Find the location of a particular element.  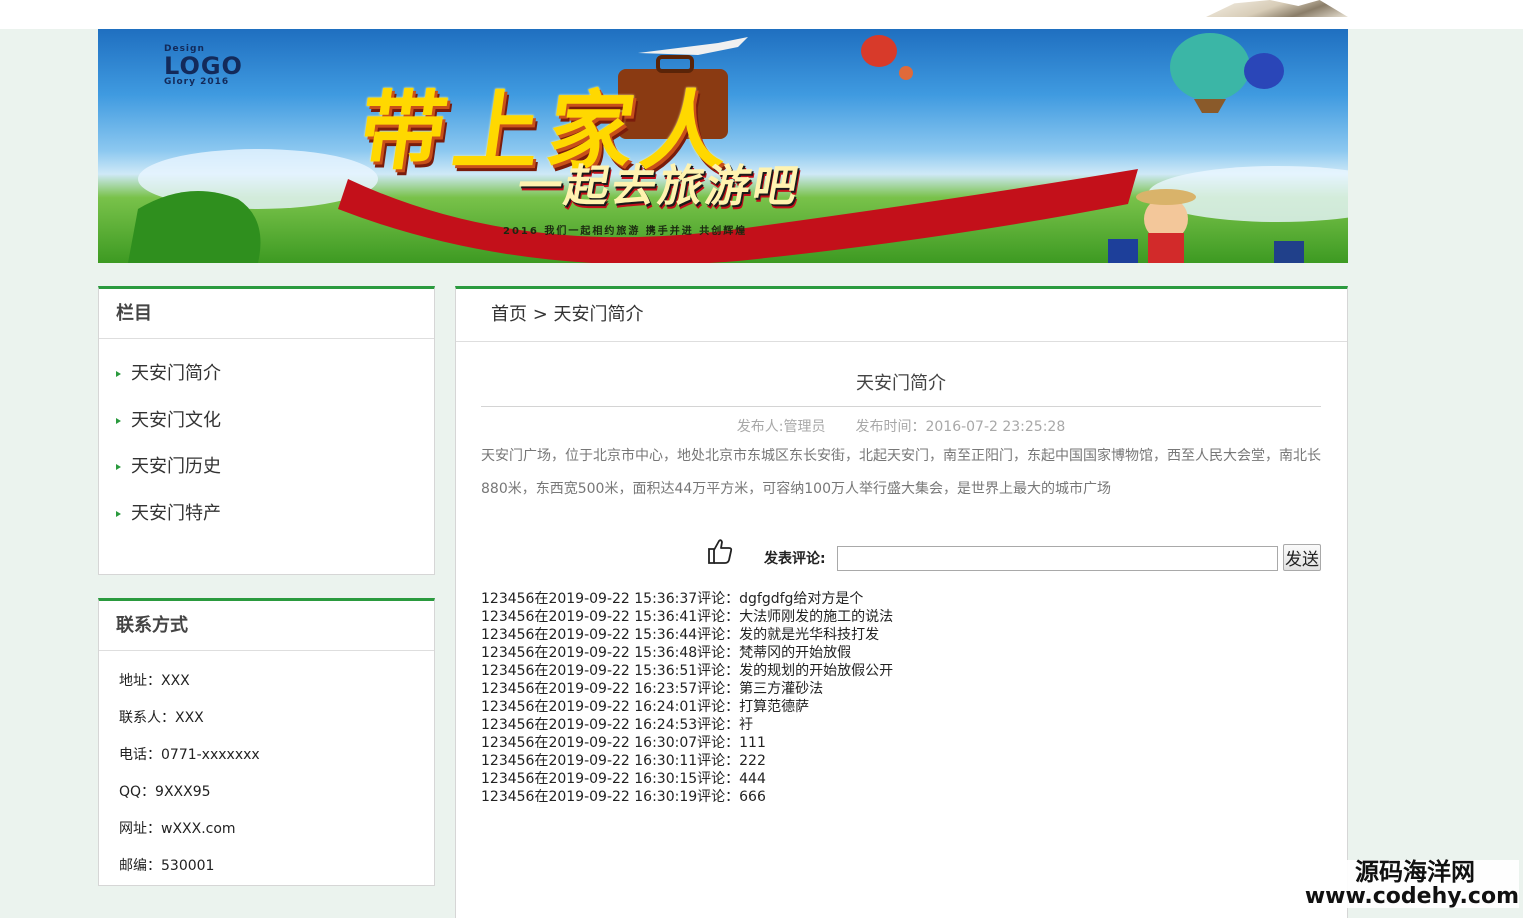

nav-item-label: 天安门简介 is located at coordinates (176, 373).